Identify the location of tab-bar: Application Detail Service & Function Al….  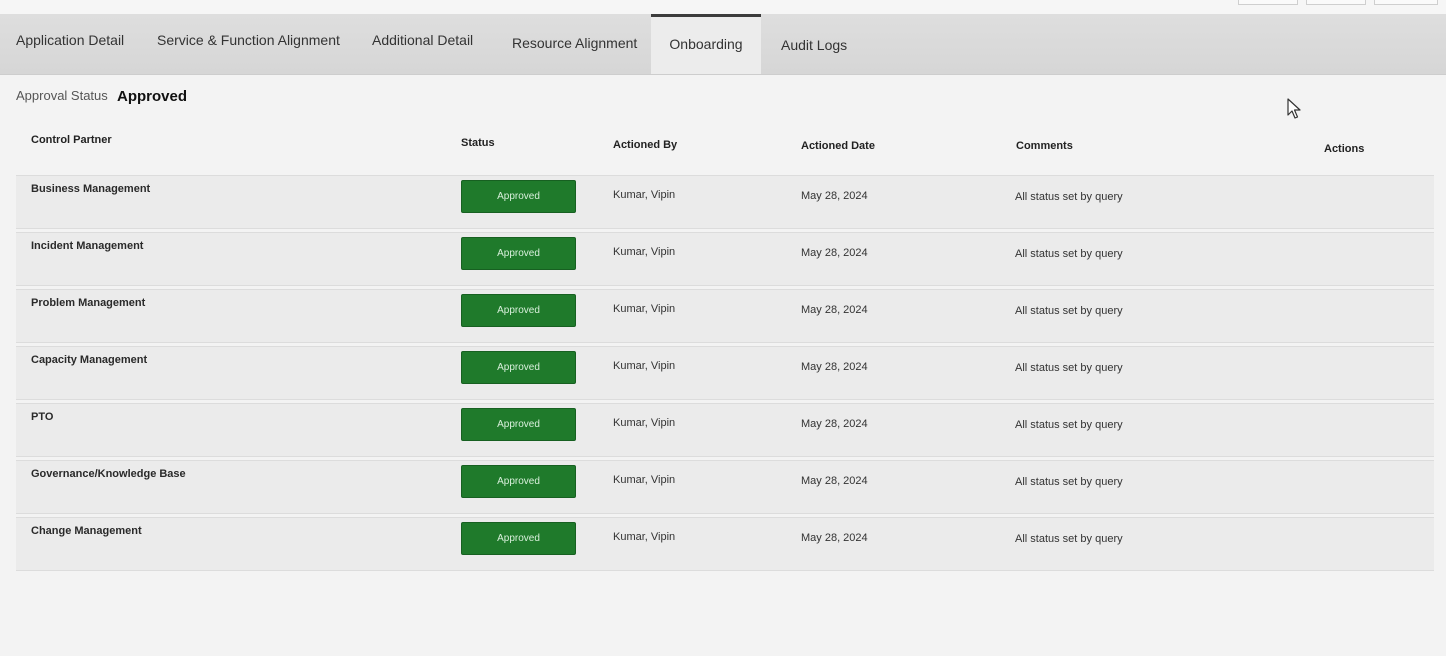
(723, 44).